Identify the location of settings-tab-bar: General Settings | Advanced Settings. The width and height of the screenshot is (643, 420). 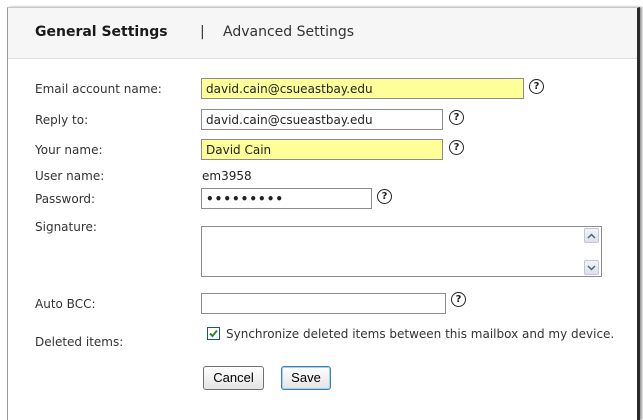
(322, 33).